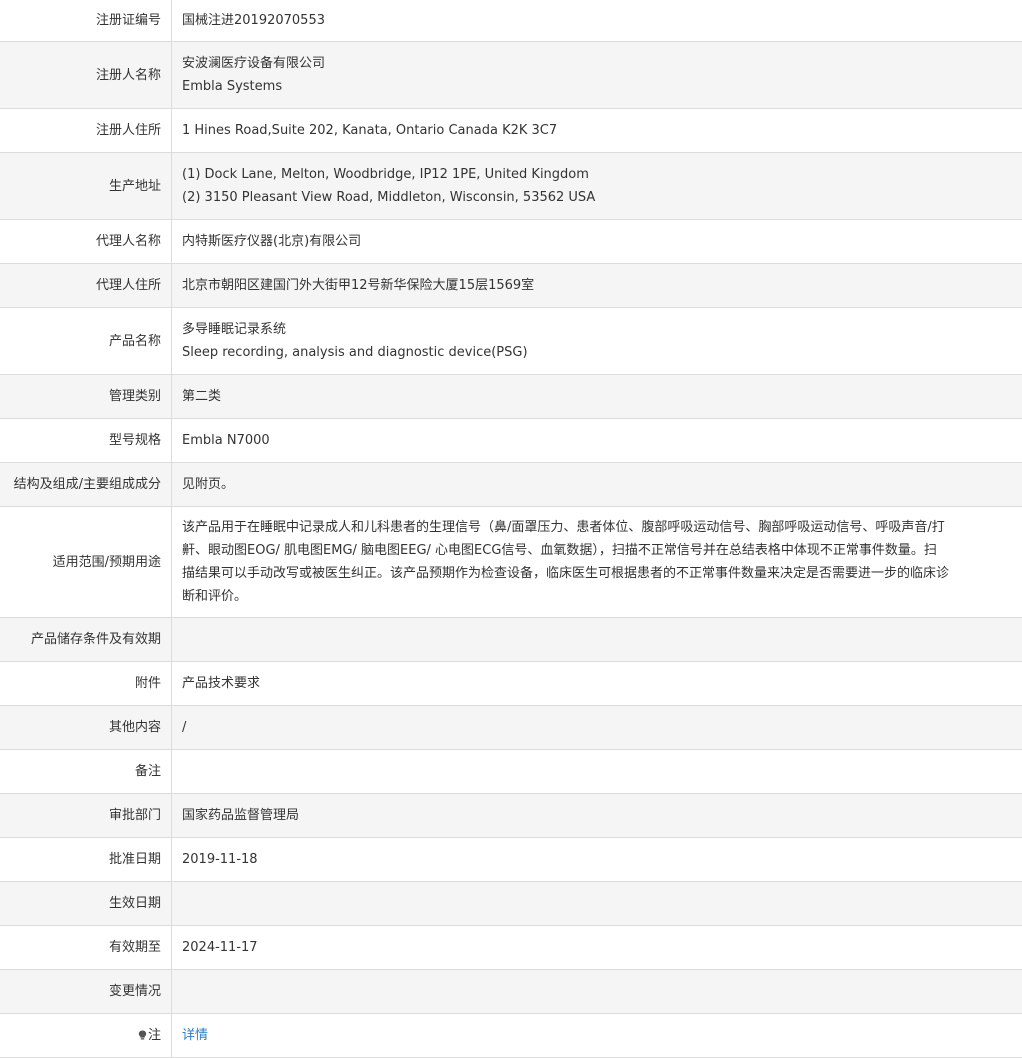  I want to click on field-label: 结构及组成/主要组成成分, so click(86, 485).